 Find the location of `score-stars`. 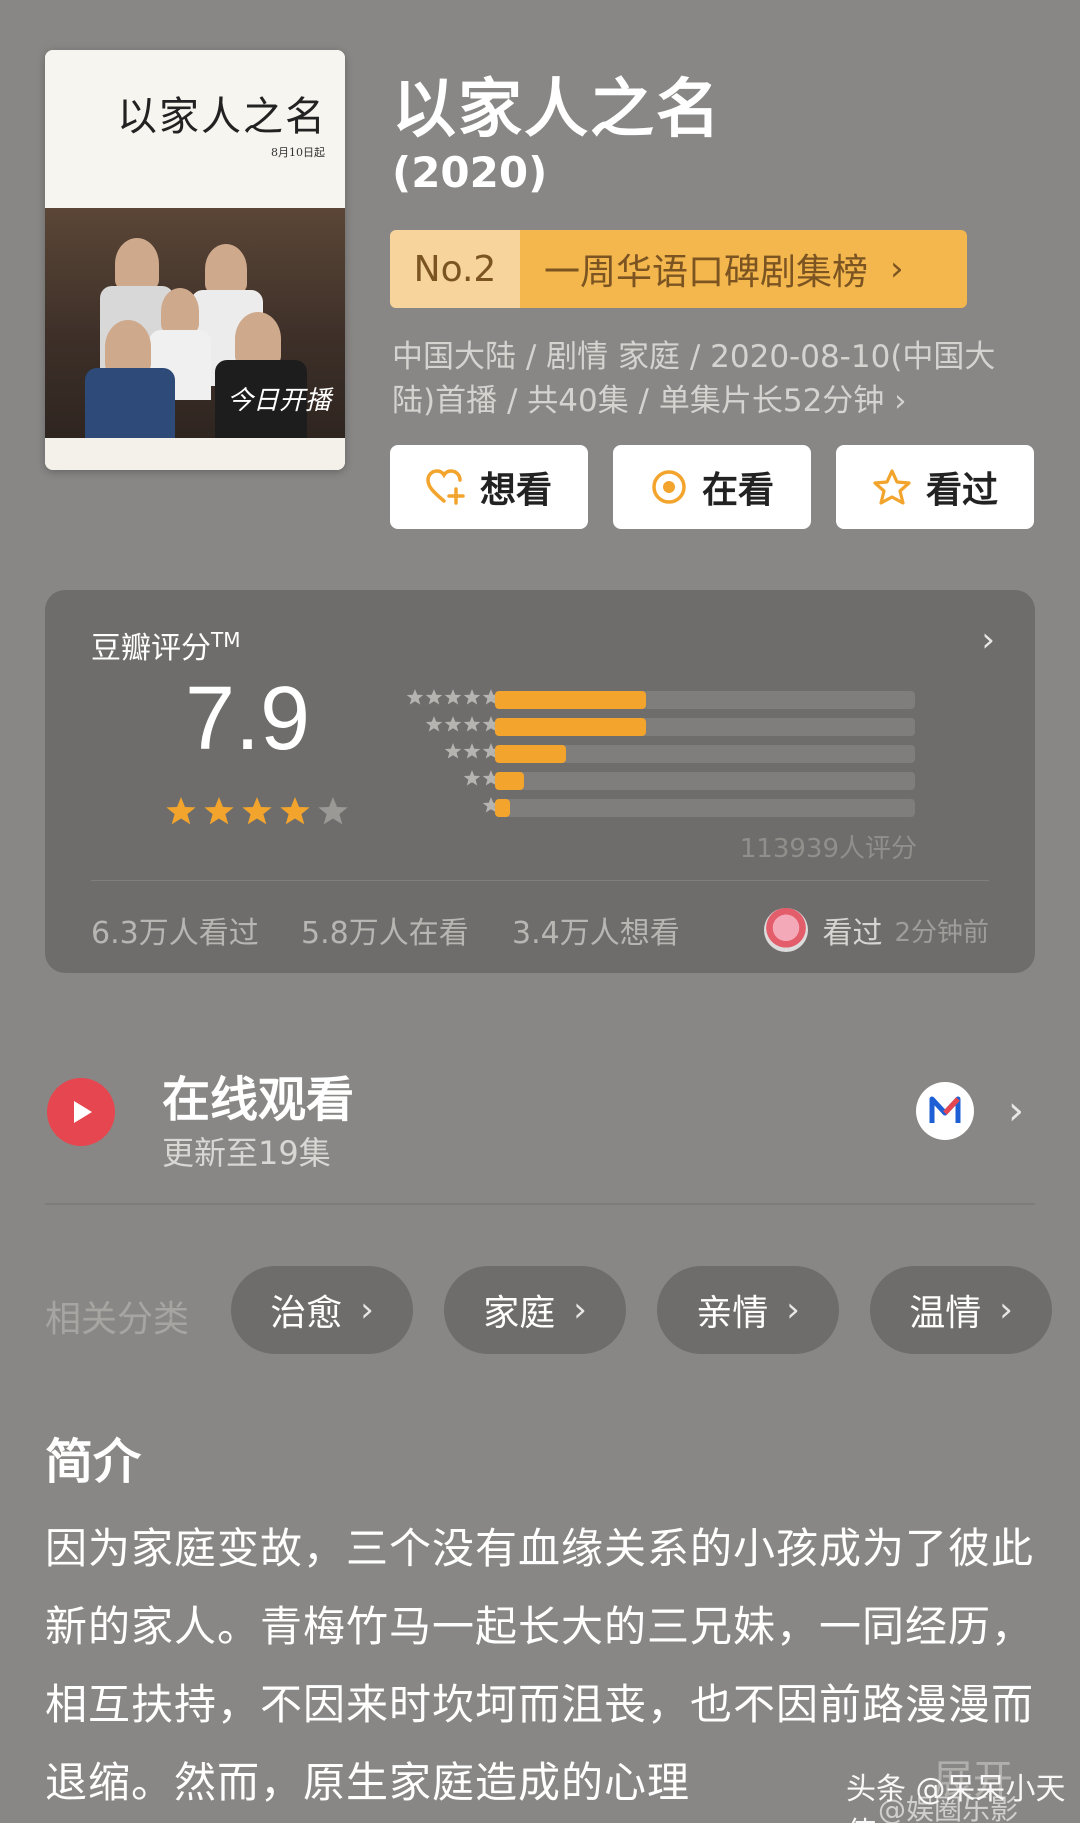

score-stars is located at coordinates (257, 813).